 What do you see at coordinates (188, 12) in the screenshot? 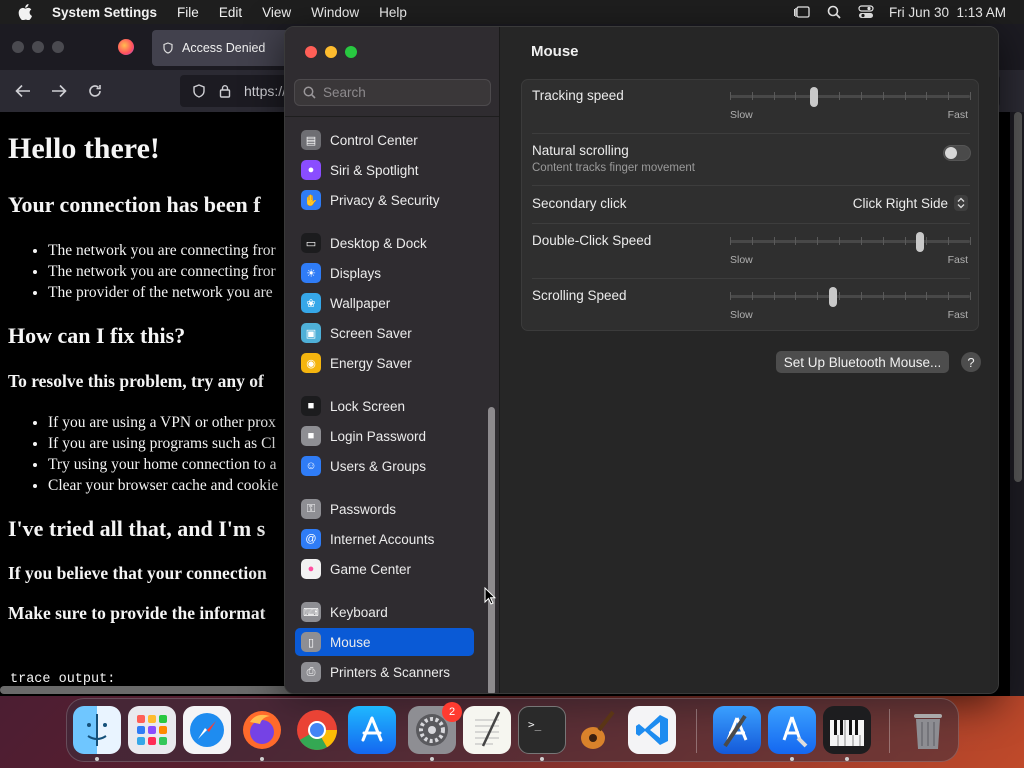
I see `menu-file: File` at bounding box center [188, 12].